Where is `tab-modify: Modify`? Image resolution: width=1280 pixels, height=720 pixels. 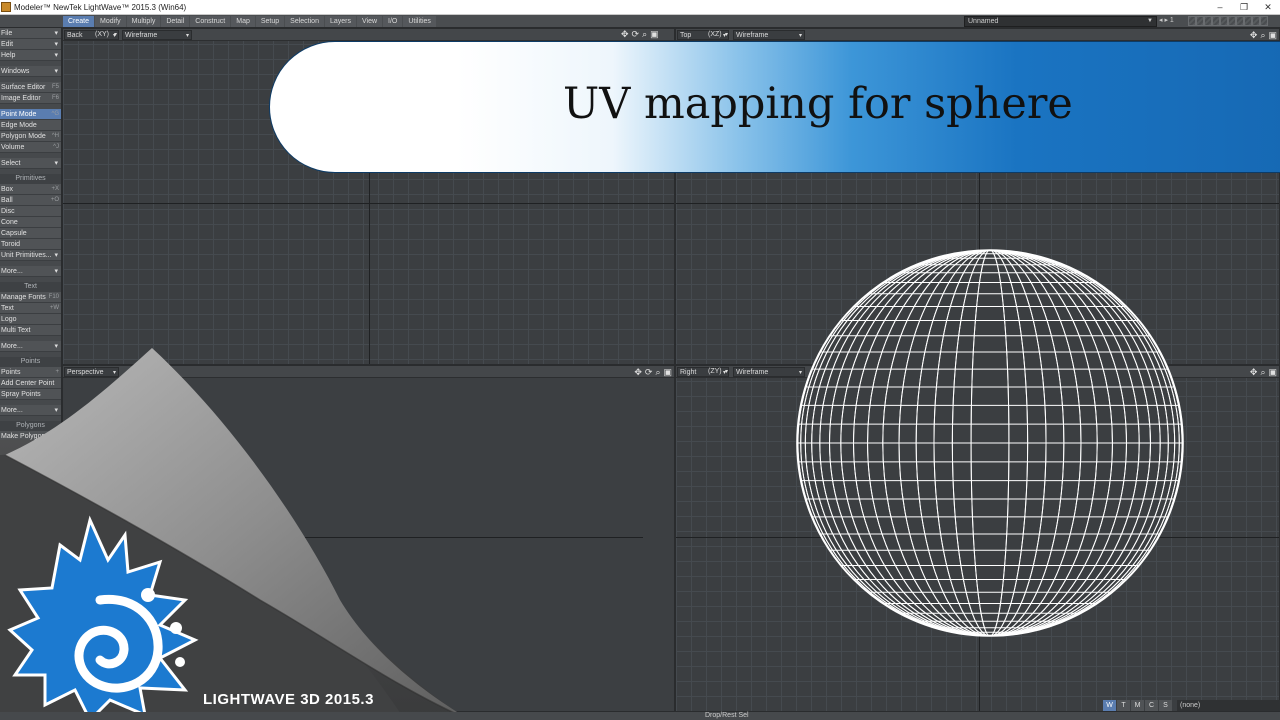 tab-modify: Modify is located at coordinates (110, 21).